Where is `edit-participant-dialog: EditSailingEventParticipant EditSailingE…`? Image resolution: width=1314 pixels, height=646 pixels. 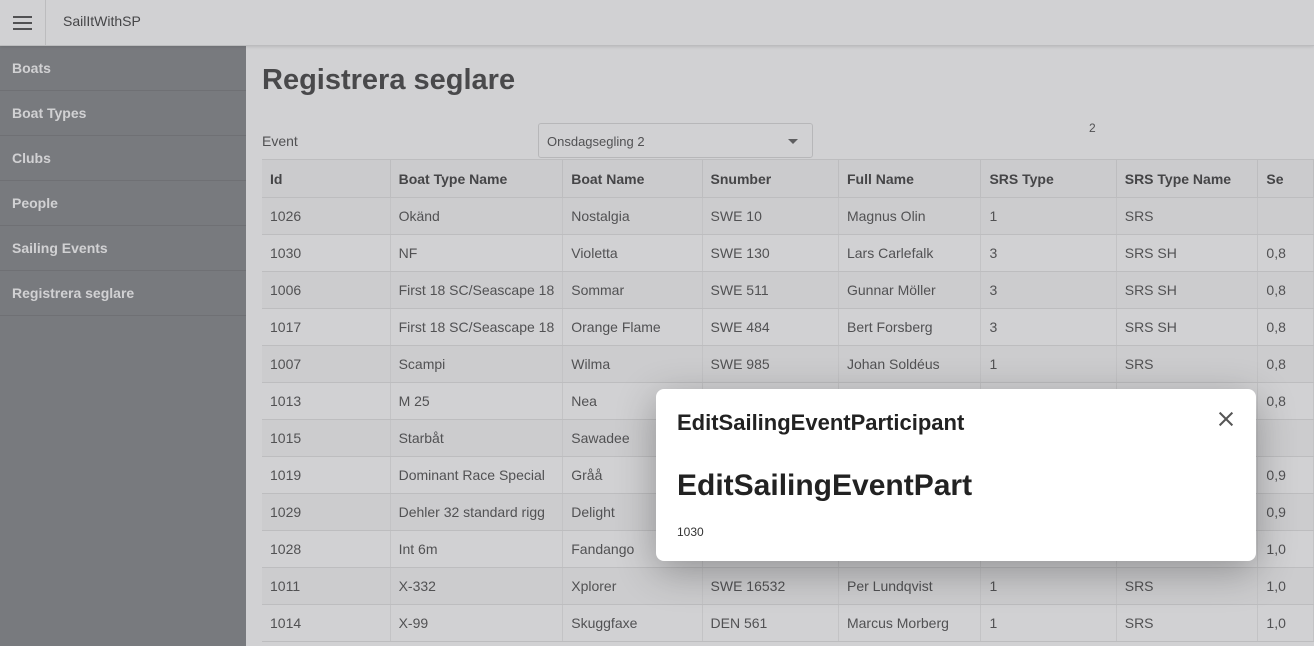 edit-participant-dialog: EditSailingEventParticipant EditSailingE… is located at coordinates (956, 475).